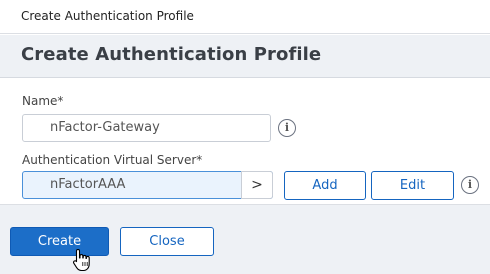  I want to click on name-info-icon: i, so click(287, 128).